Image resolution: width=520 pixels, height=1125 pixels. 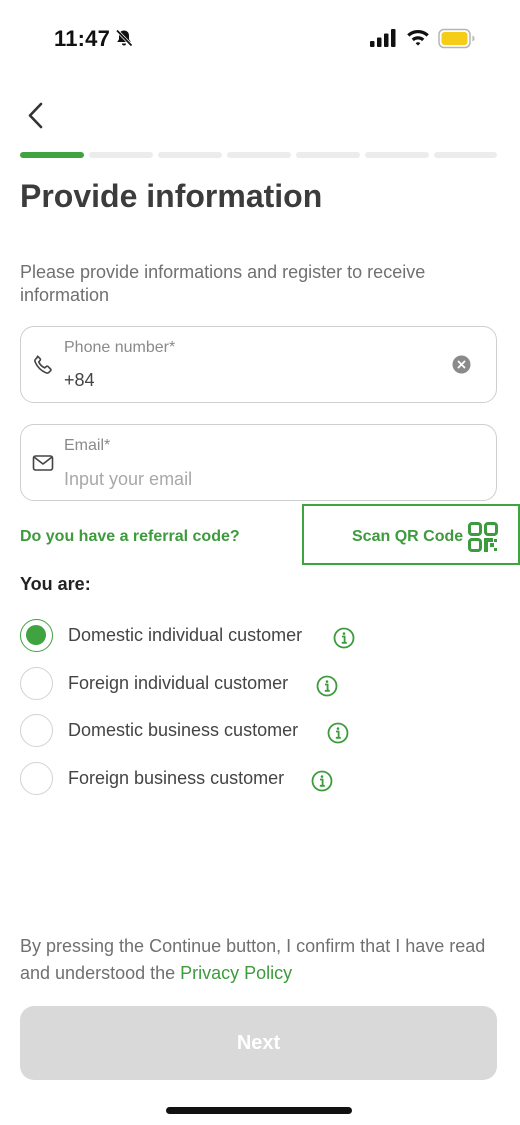 I want to click on battery-icon, so click(x=456, y=38).